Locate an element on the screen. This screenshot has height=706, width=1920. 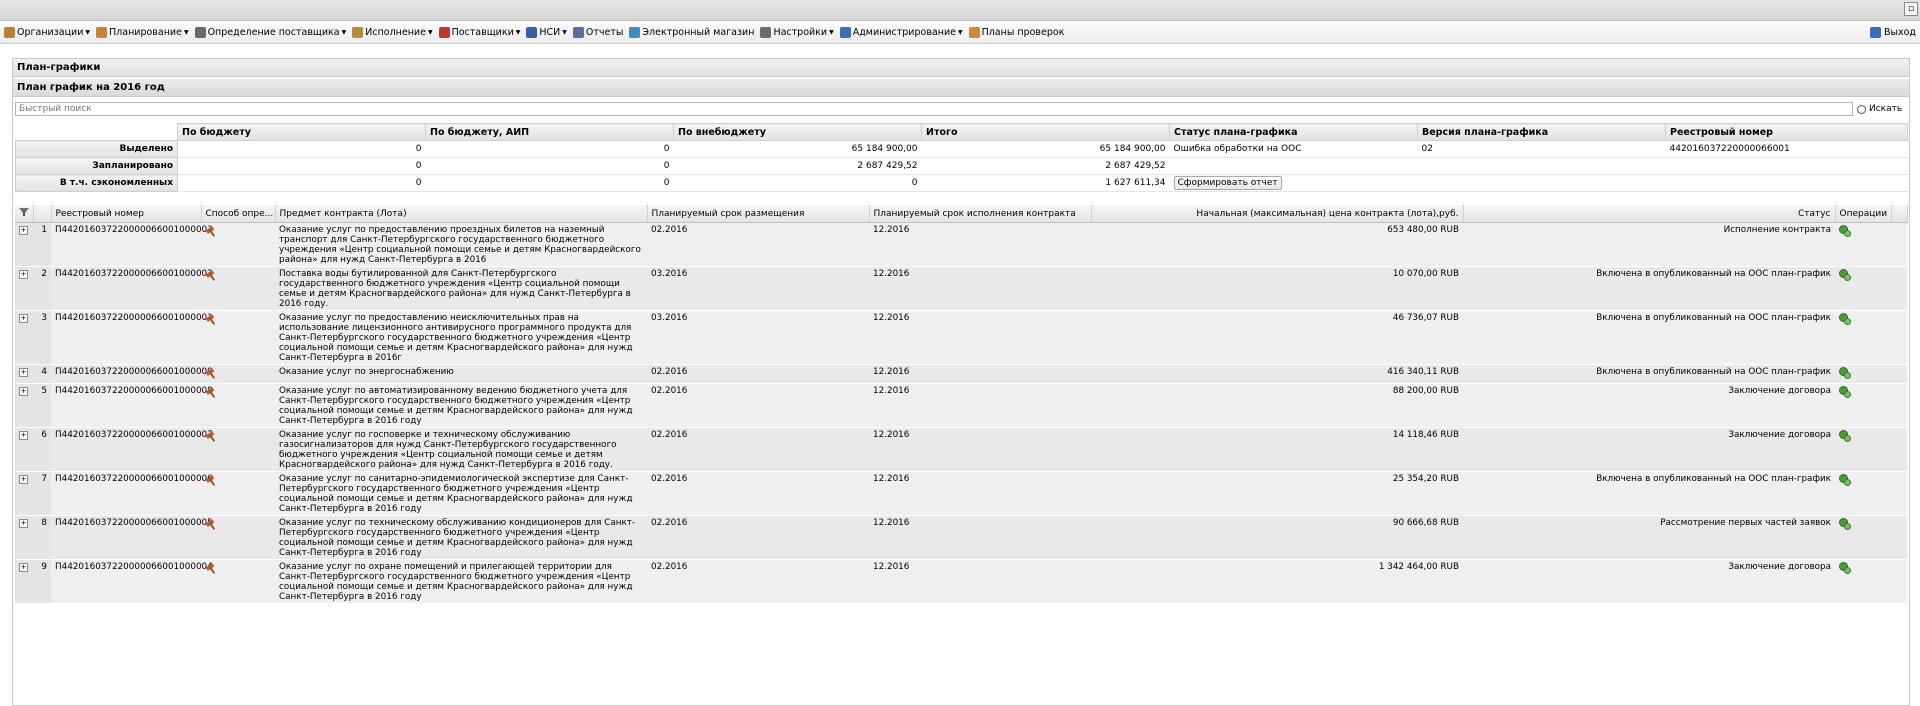
menu-item-label: Отчеты is located at coordinates (604, 32).